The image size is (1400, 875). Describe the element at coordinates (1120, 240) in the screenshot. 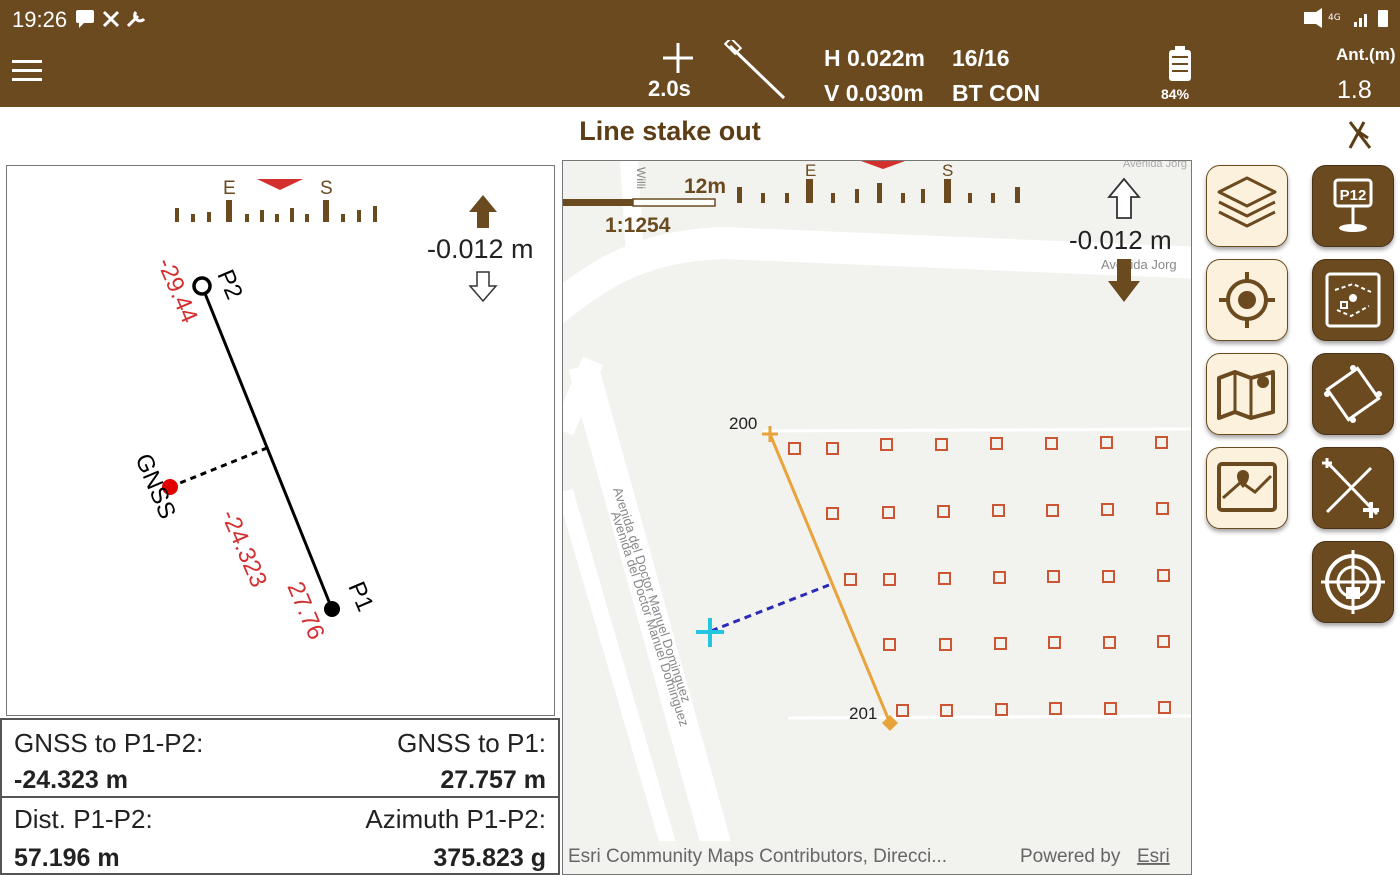

I see `map-height-offset: -0.012 m` at that location.